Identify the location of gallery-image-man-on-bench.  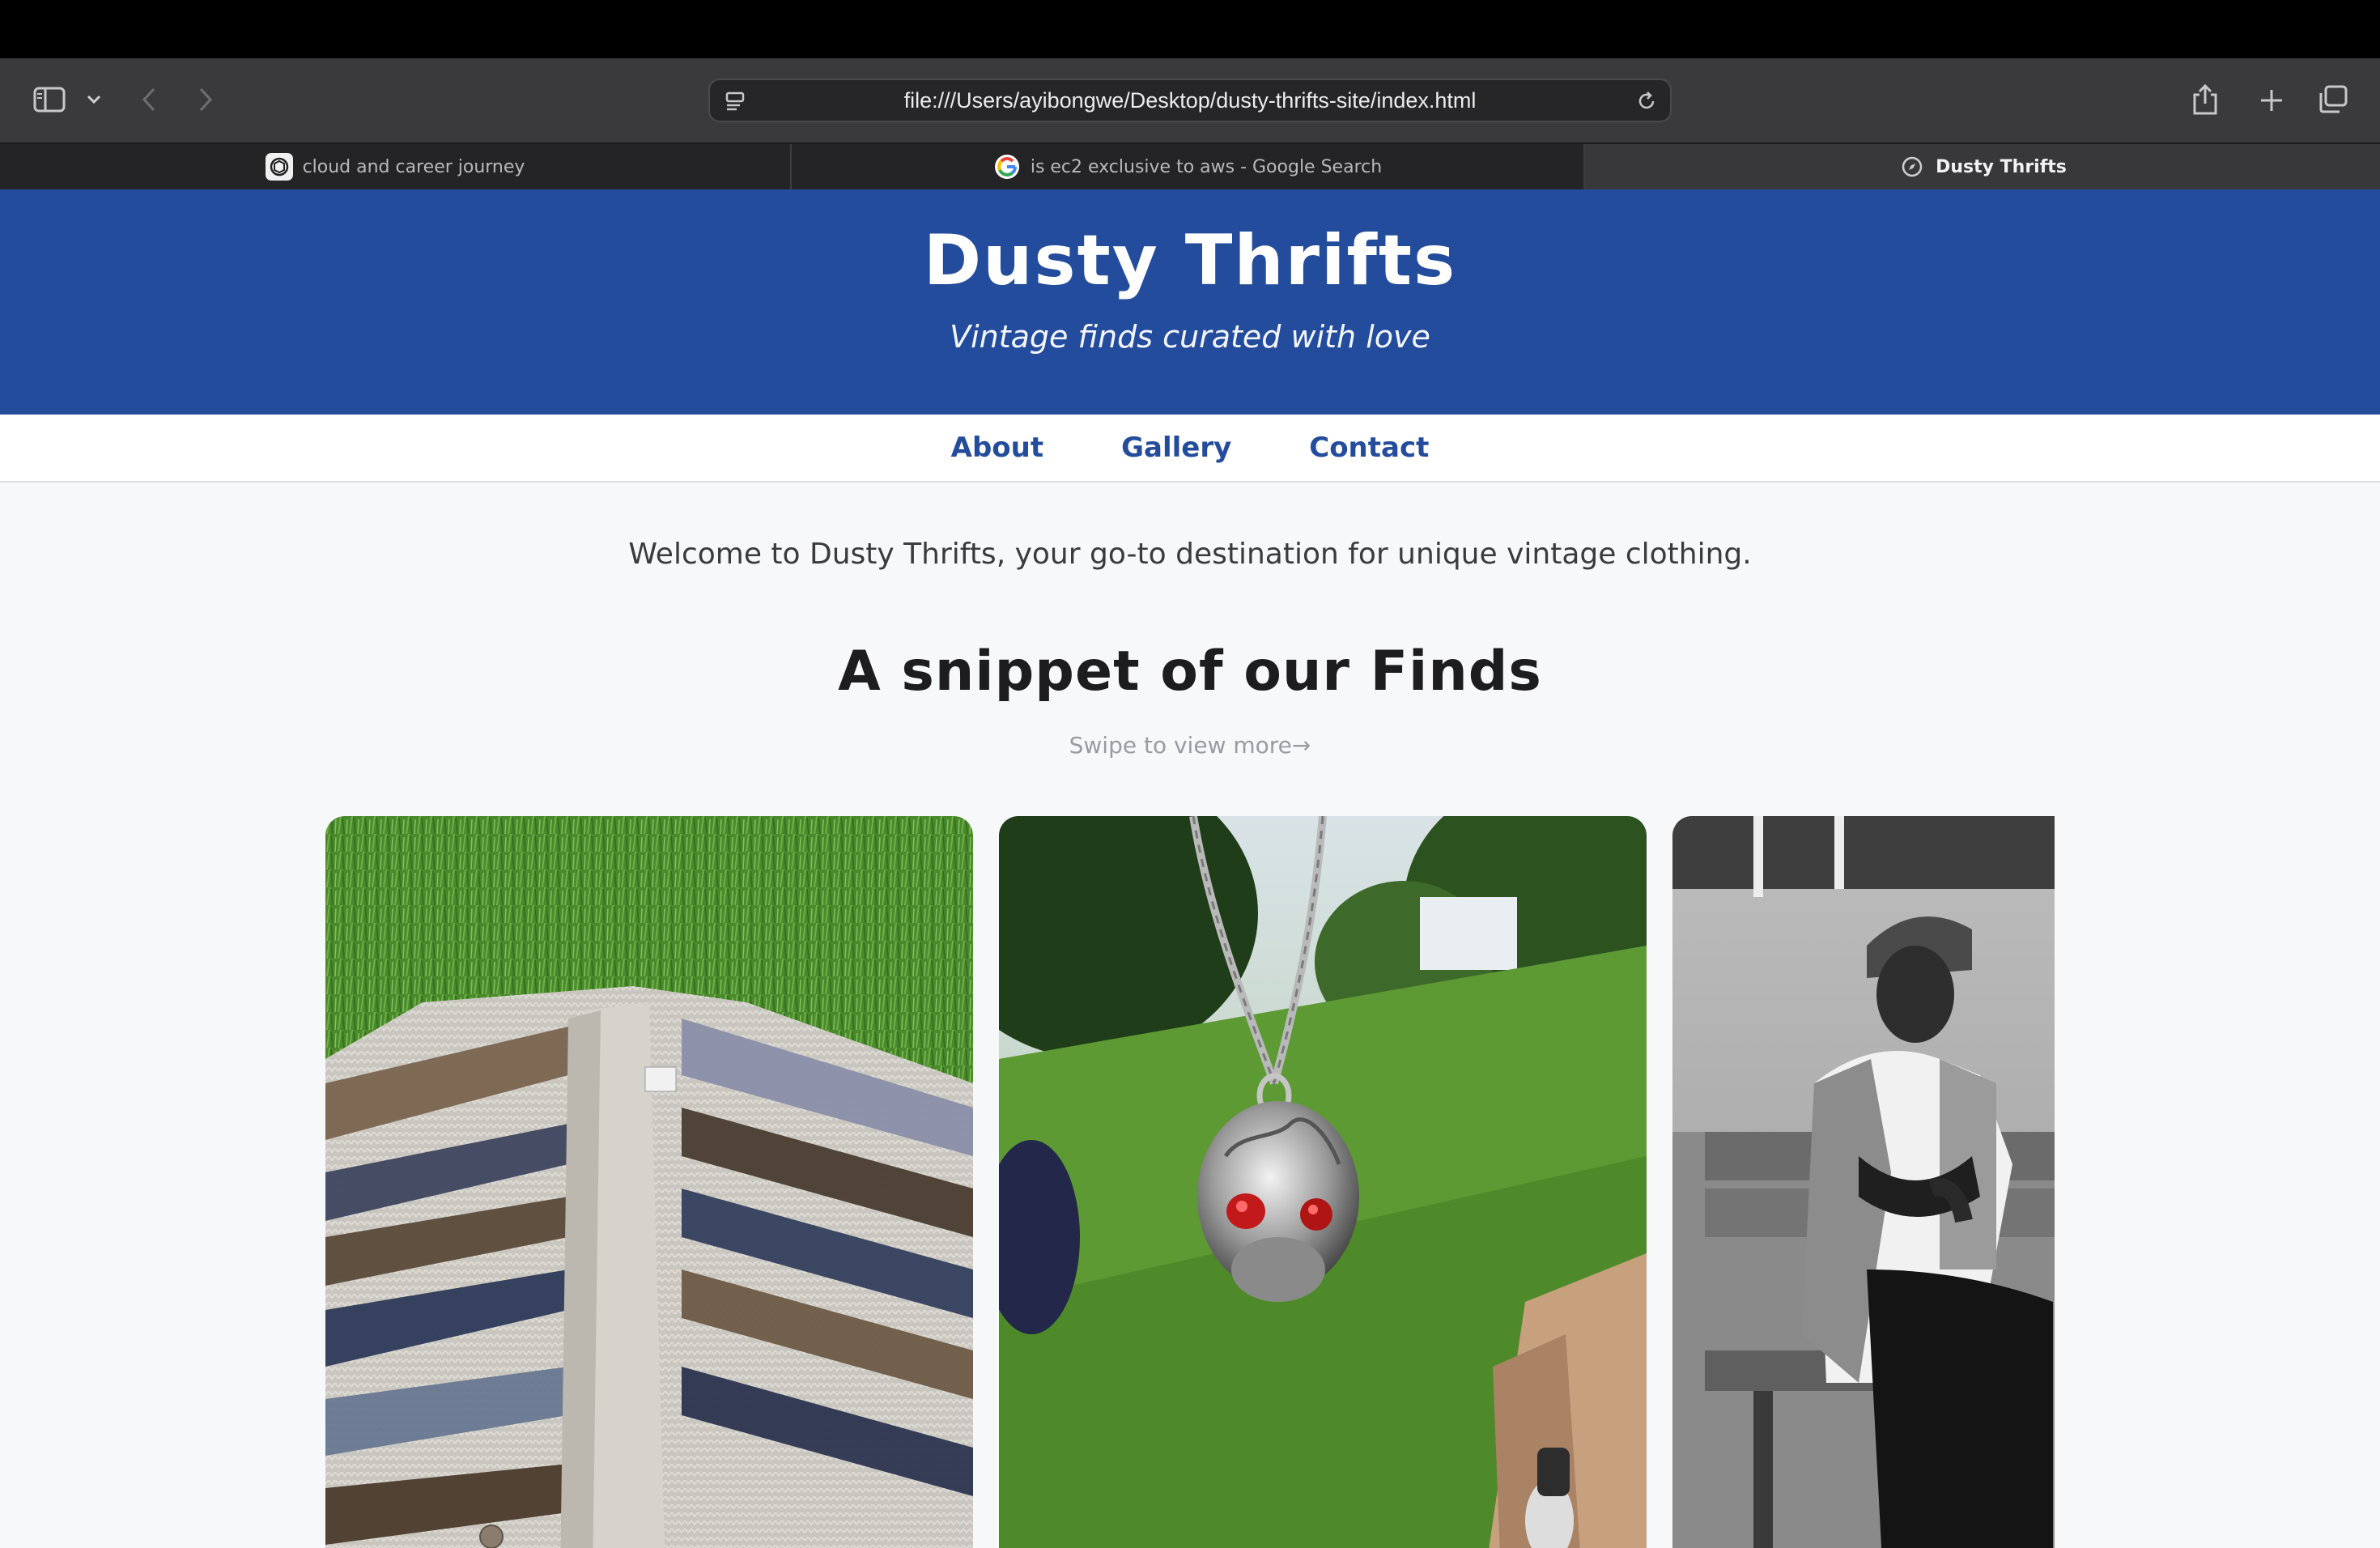
(1863, 1182).